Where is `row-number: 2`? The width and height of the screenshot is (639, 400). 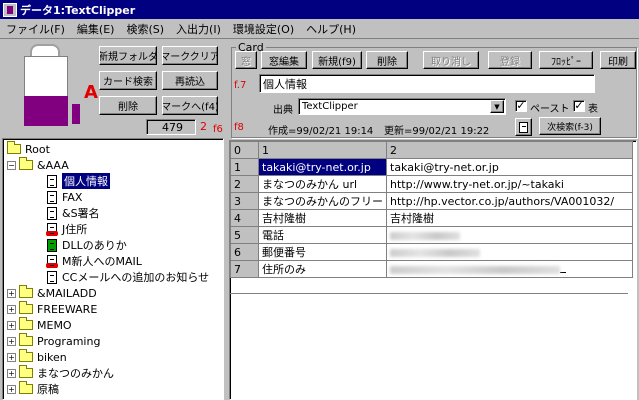
row-number: 2 is located at coordinates (244, 184).